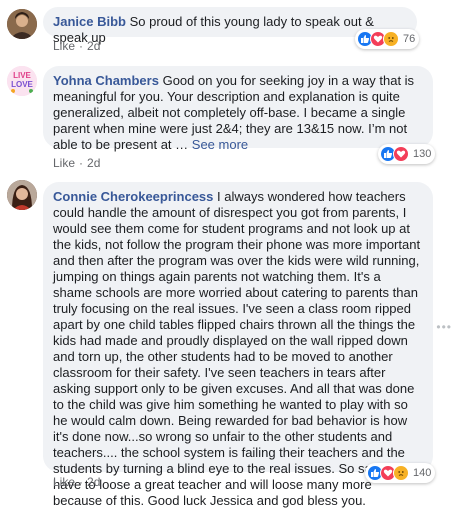 The image size is (456, 509). I want to click on reaction-summary: 130, so click(407, 154).